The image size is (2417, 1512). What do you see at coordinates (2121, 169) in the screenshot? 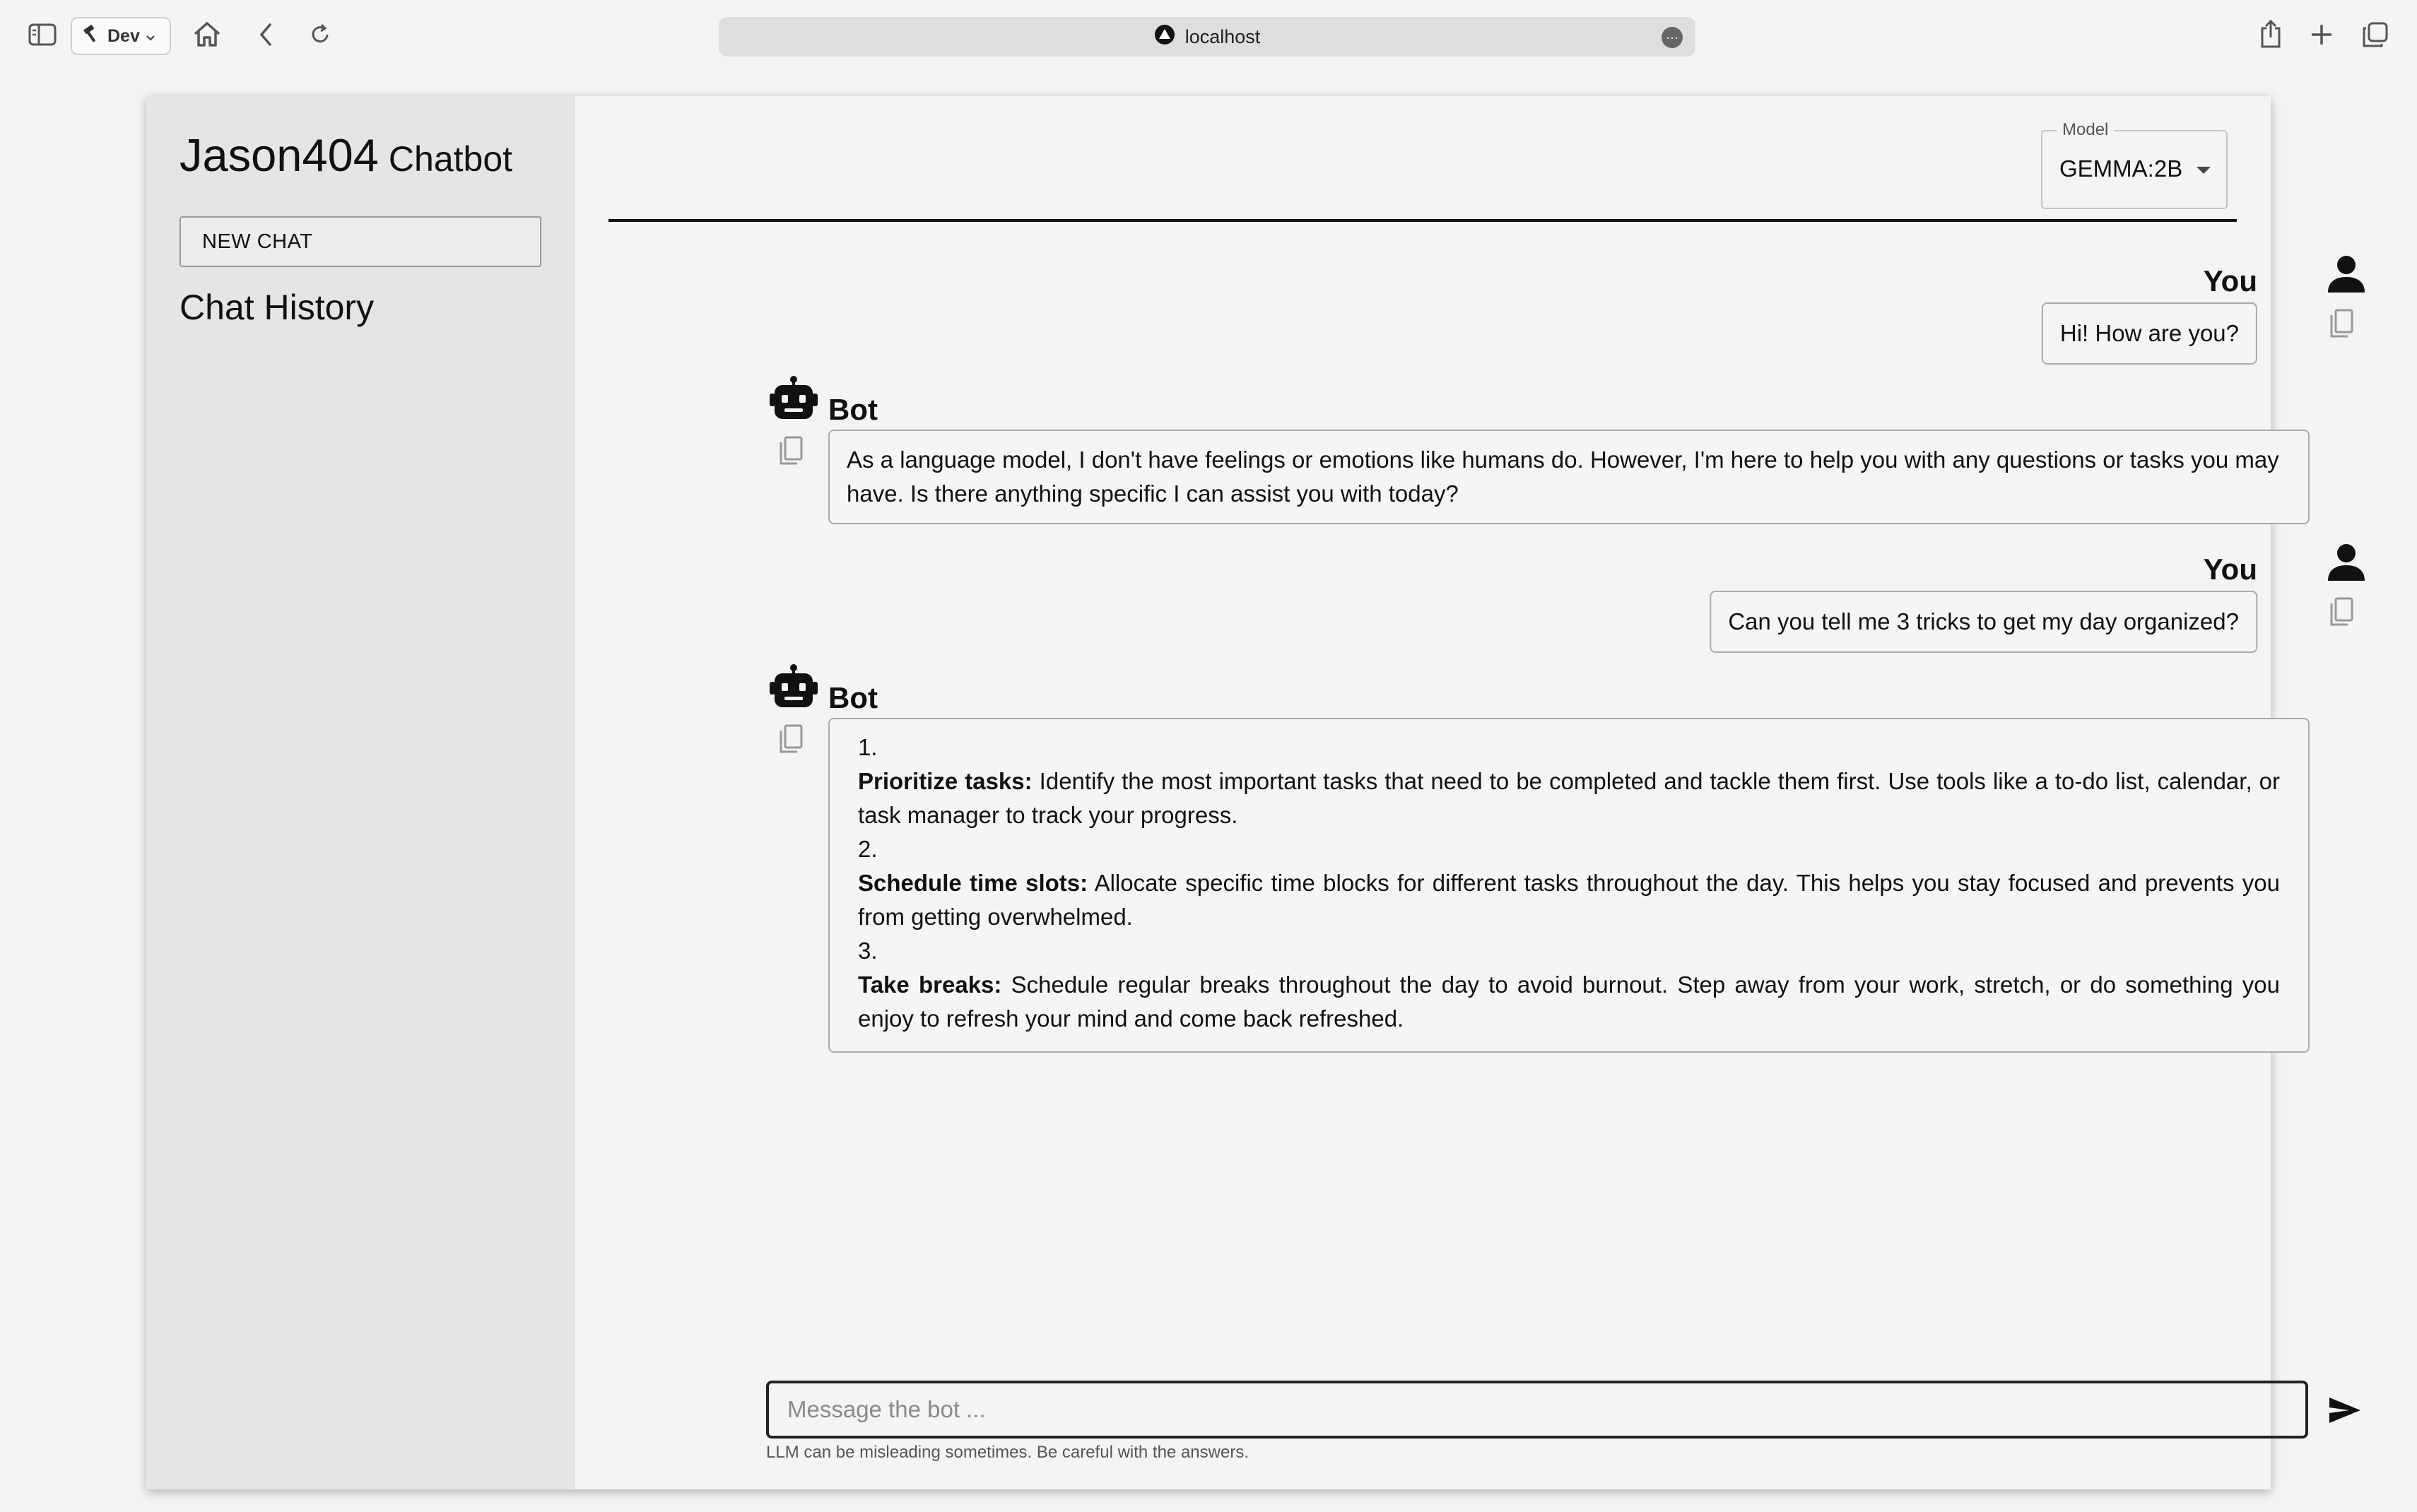
I see `model-select-value: GEMMA:2B` at bounding box center [2121, 169].